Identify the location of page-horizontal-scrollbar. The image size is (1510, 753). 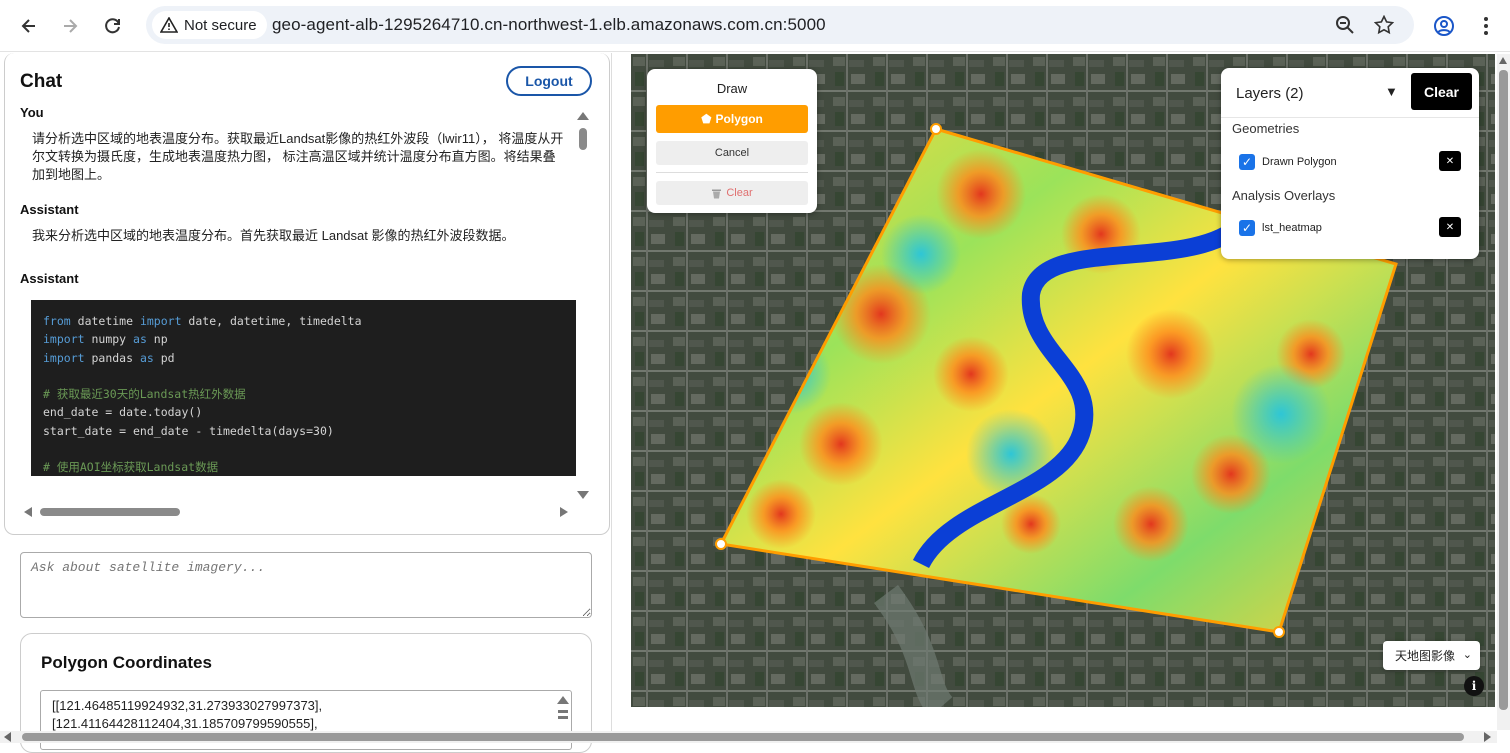
(748, 737).